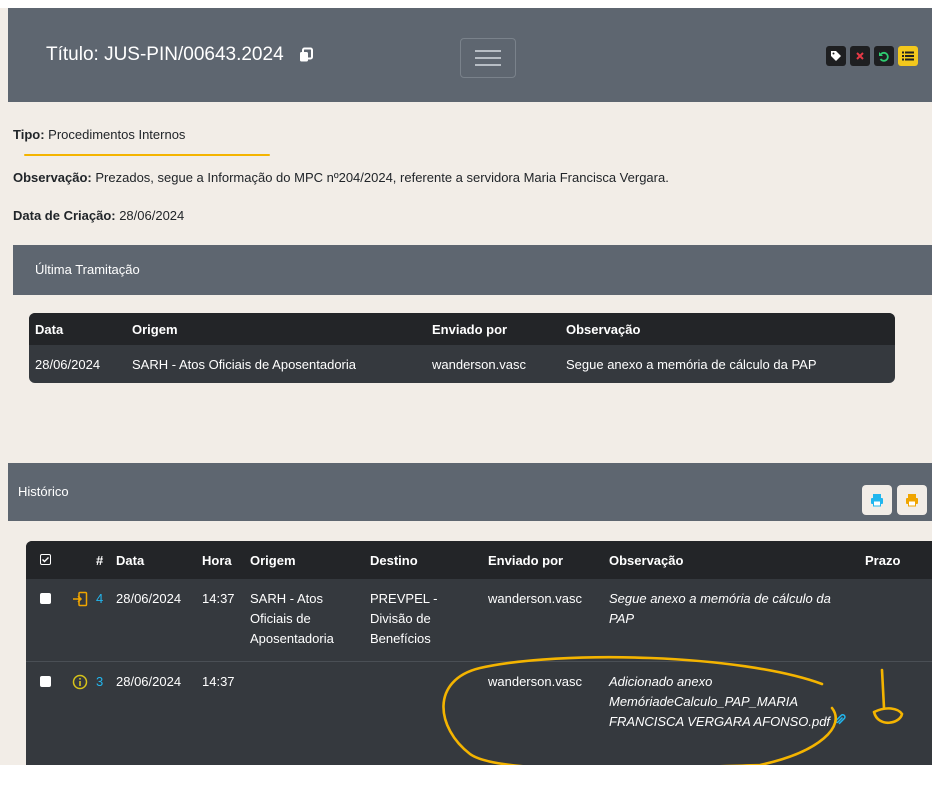 The height and width of the screenshot is (785, 932). I want to click on ultima-tramitacao-title: Última Tramitação, so click(87, 269).